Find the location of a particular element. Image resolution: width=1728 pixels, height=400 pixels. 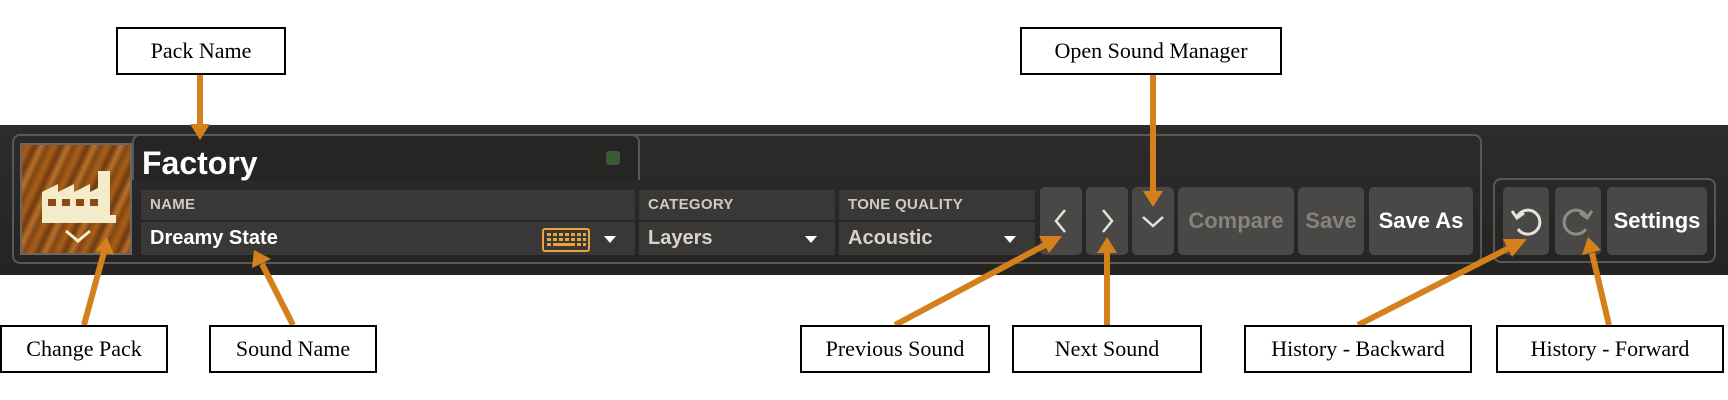

callout-history-forward: History - Forward is located at coordinates (1610, 349).